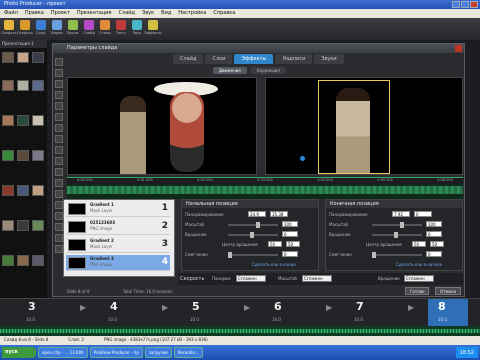  What do you see at coordinates (73, 29) in the screenshot?
I see `toolbar-button: Просм.` at bounding box center [73, 29].